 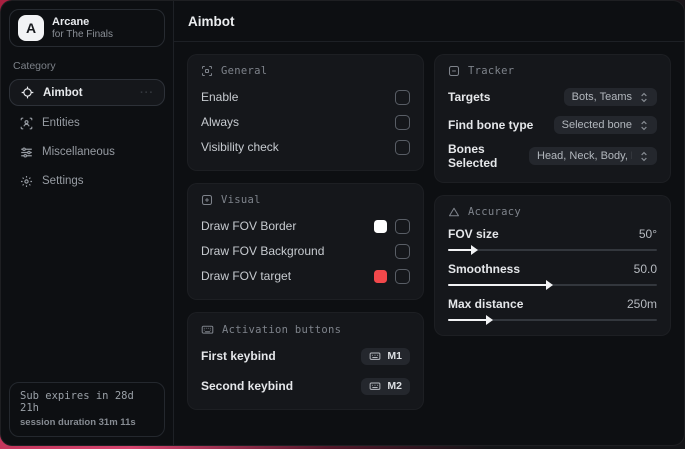 What do you see at coordinates (552, 276) in the screenshot?
I see `smoothness-slider-group: Smoothness 50.0` at bounding box center [552, 276].